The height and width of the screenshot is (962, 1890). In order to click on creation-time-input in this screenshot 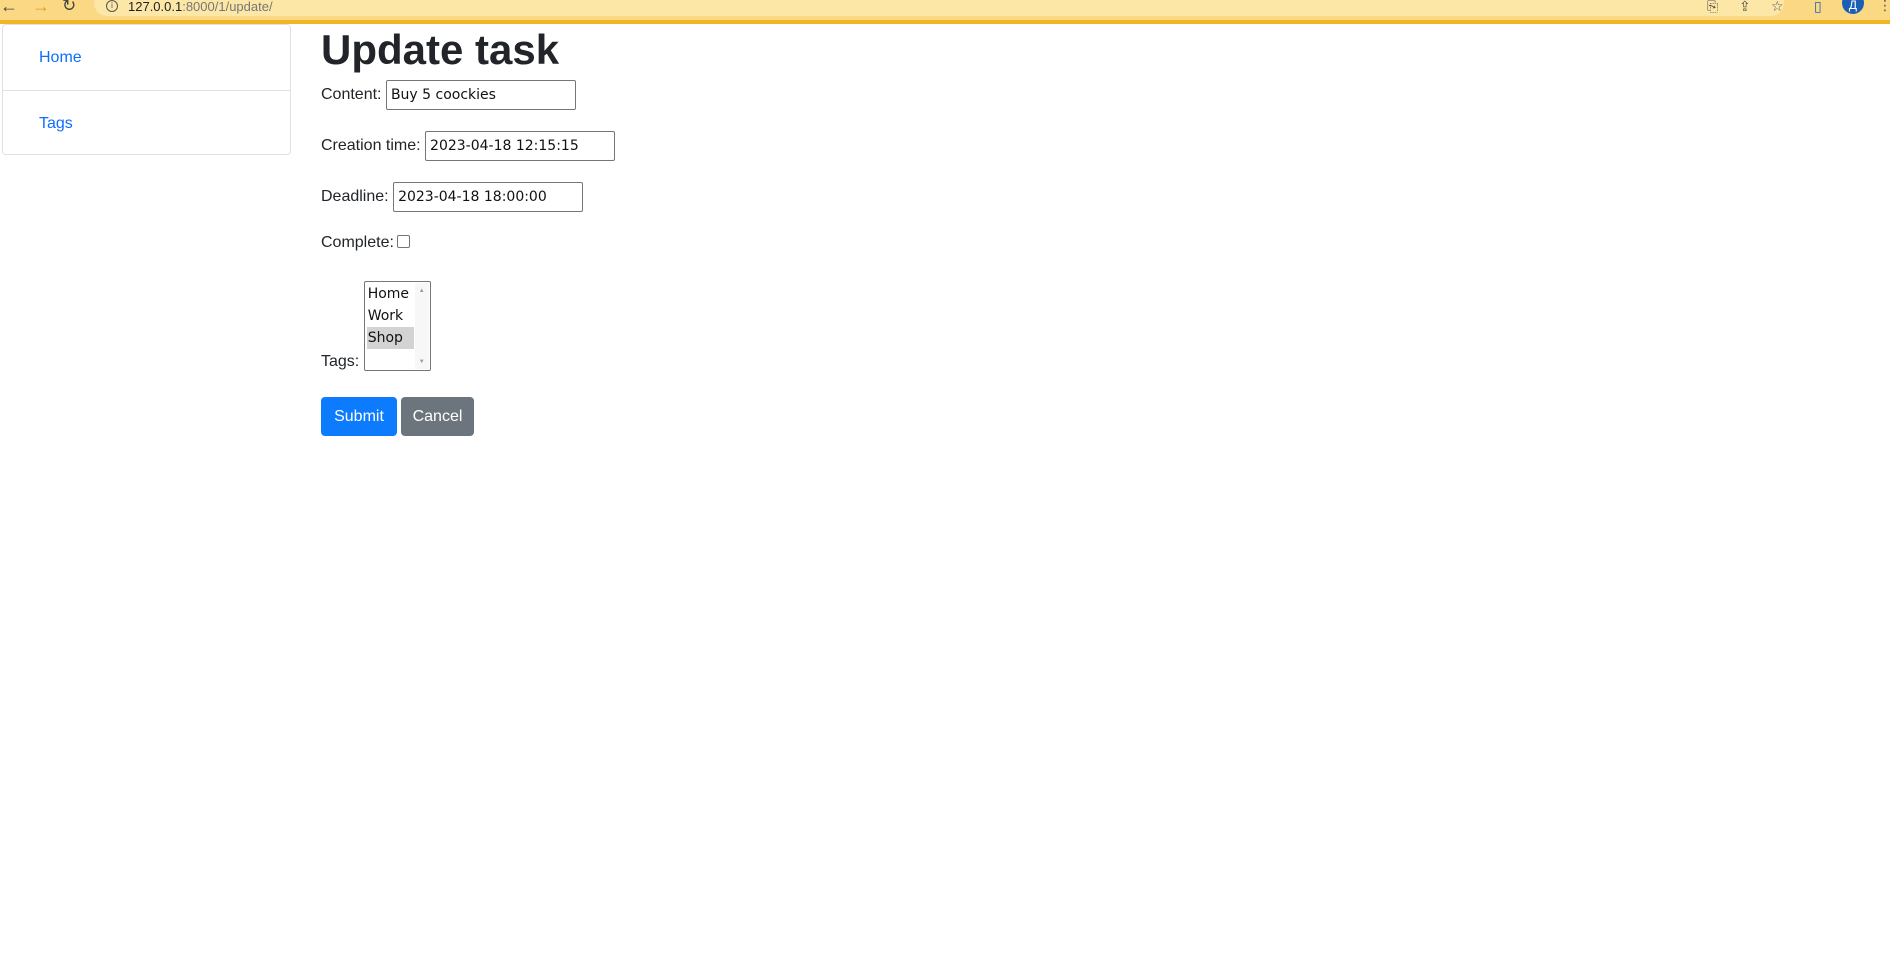, I will do `click(520, 146)`.